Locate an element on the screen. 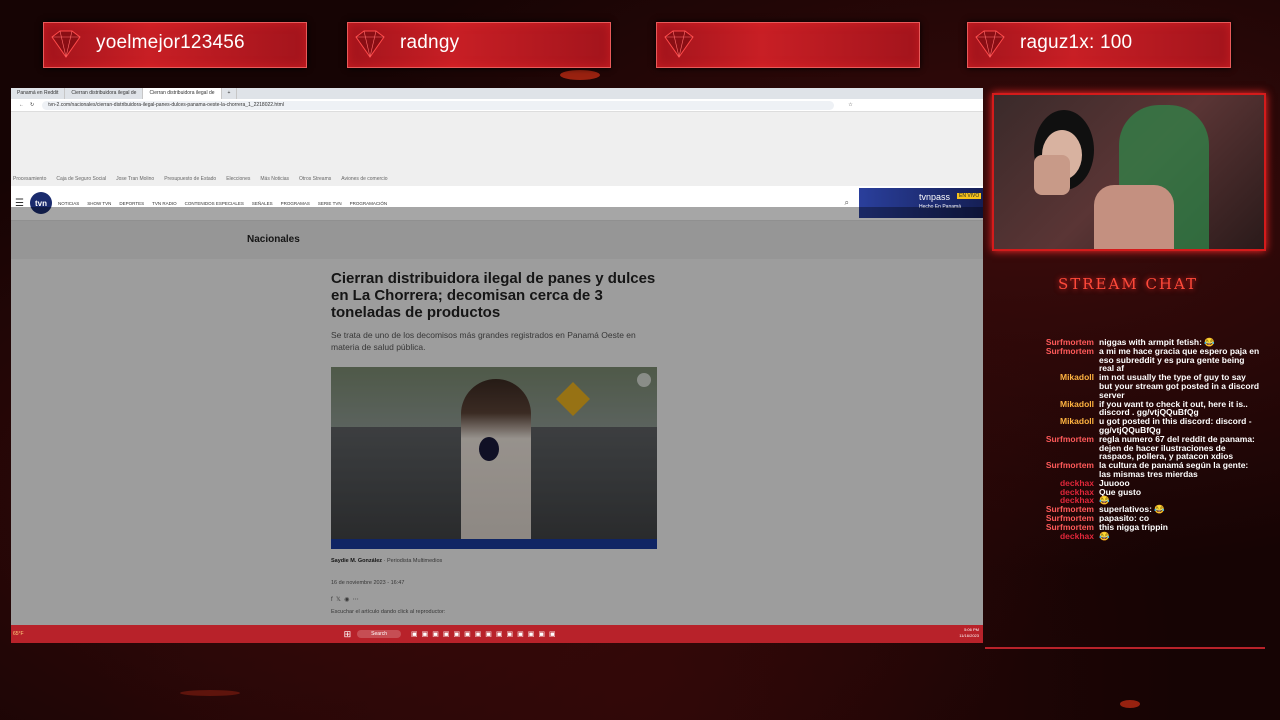 The height and width of the screenshot is (720, 1280). nav-item: SERIE TVN is located at coordinates (330, 203).